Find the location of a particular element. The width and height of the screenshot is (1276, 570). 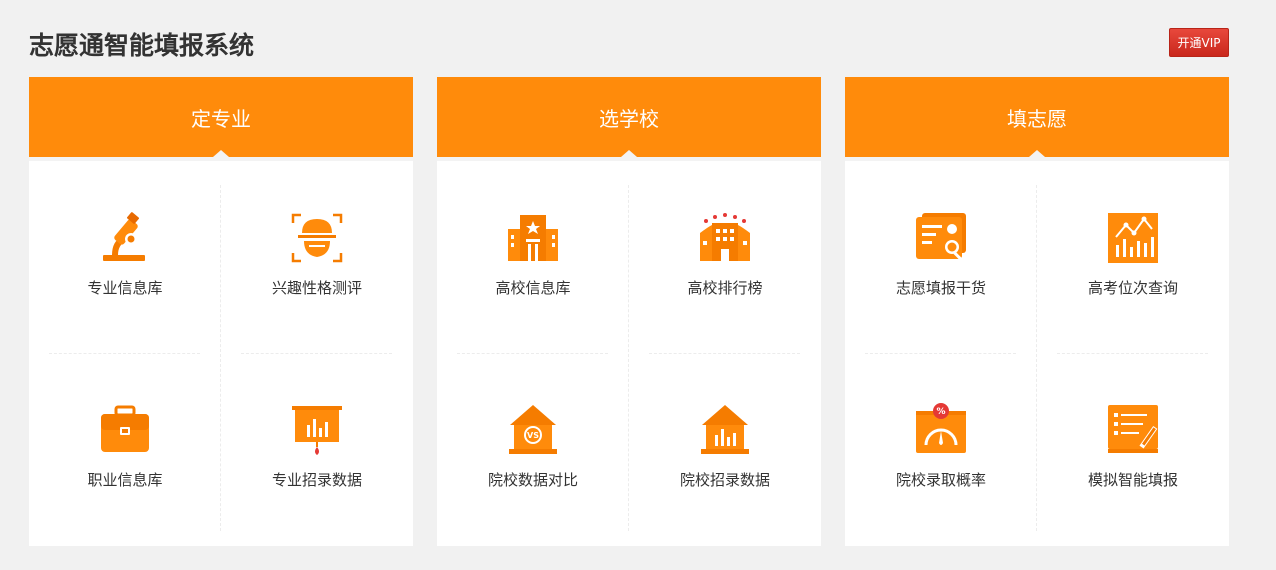

menu-item-label: 模拟智能填报 is located at coordinates (1132, 480).